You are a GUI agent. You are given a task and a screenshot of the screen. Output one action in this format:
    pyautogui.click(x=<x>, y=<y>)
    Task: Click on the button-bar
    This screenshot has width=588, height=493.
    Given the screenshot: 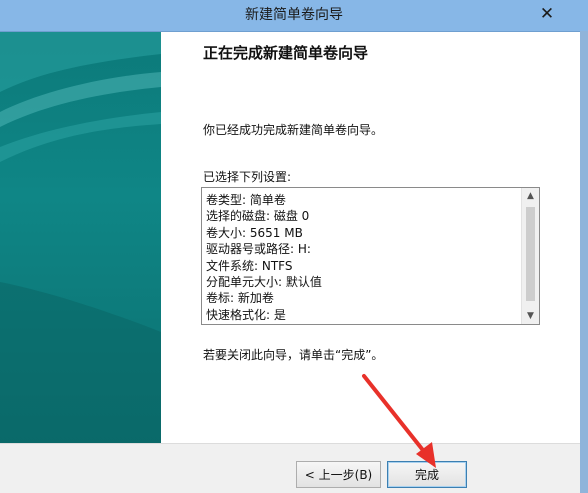 What is the action you would take?
    pyautogui.click(x=294, y=468)
    